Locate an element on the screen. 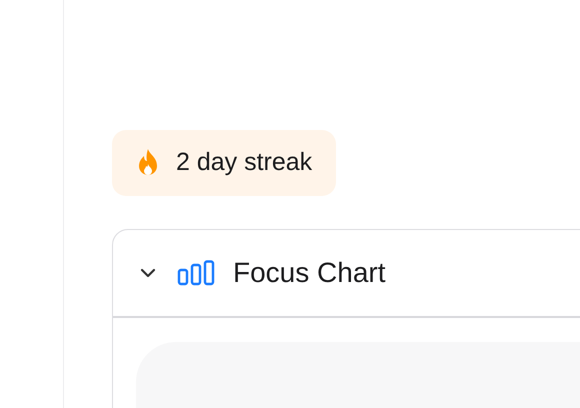  bar-chart-icon is located at coordinates (196, 273).